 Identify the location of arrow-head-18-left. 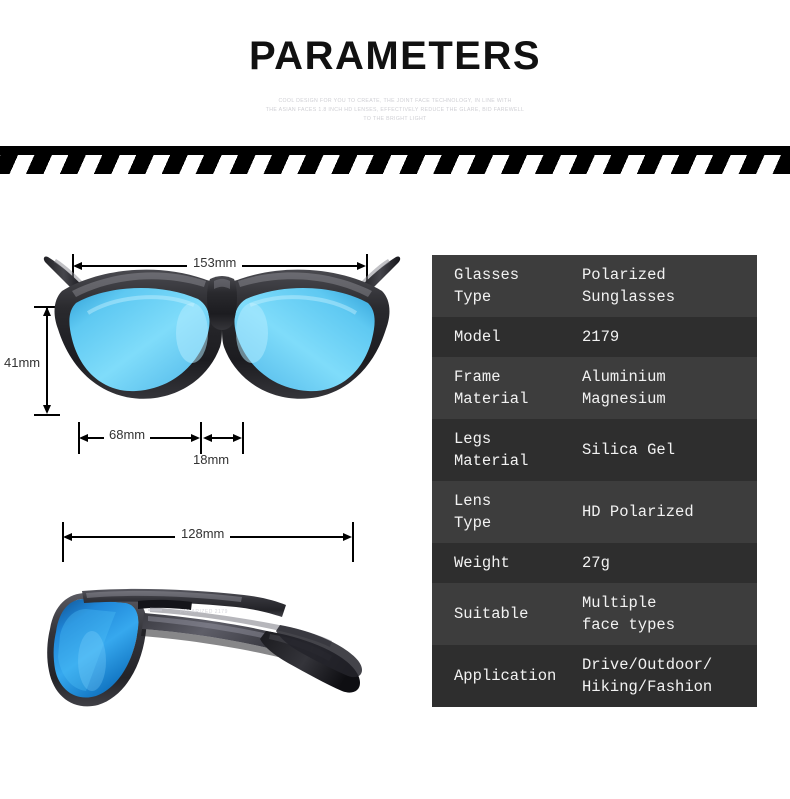
(207, 438).